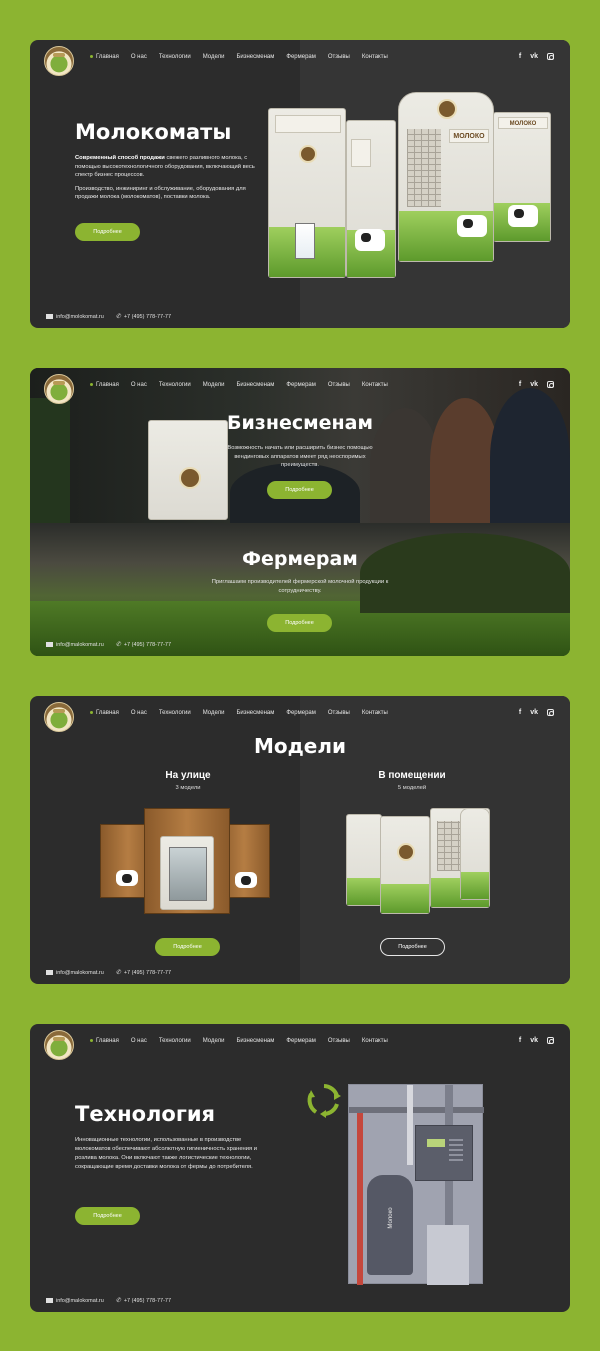 This screenshot has width=600, height=1351. What do you see at coordinates (187, 947) in the screenshot?
I see `outdoor-more-button: Подробнее` at bounding box center [187, 947].